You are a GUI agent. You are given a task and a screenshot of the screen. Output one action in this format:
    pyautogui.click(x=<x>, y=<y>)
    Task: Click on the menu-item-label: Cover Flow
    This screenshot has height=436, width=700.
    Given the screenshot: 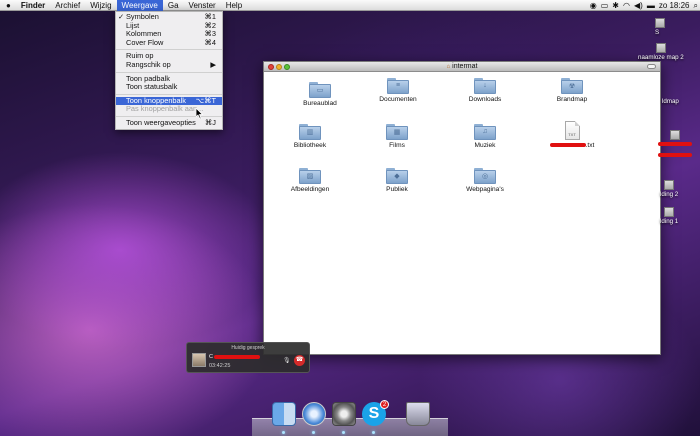 What is the action you would take?
    pyautogui.click(x=145, y=42)
    